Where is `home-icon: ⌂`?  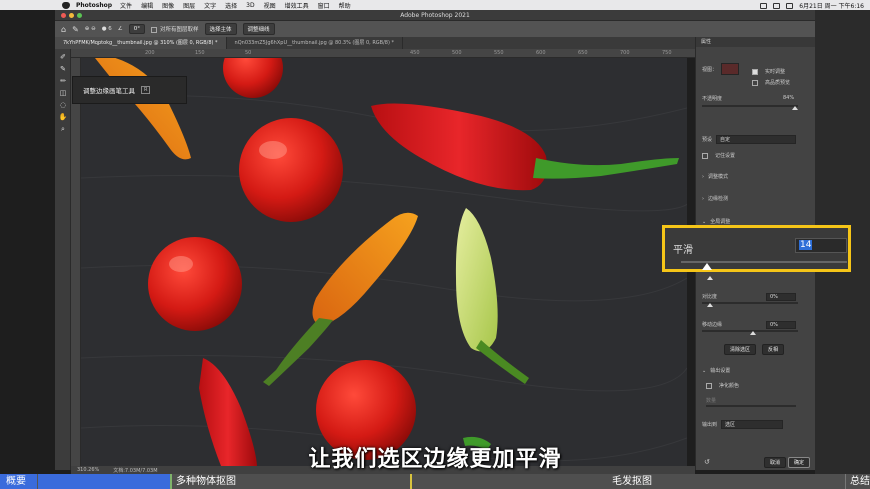
home-icon: ⌂ is located at coordinates (63, 29).